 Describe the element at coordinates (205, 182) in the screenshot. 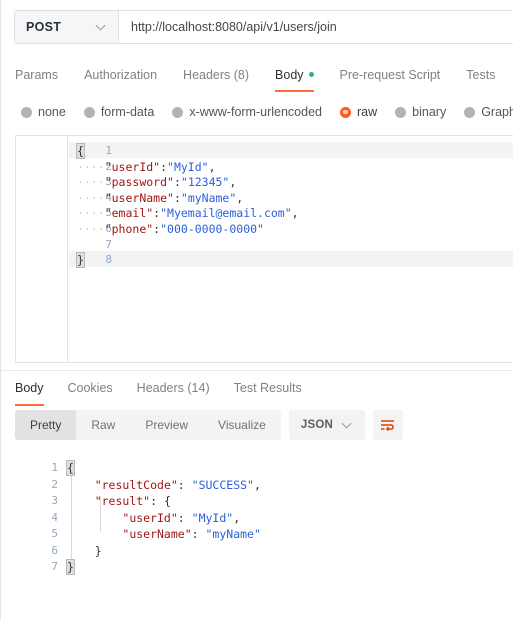

I see `json-value: "12345"` at that location.